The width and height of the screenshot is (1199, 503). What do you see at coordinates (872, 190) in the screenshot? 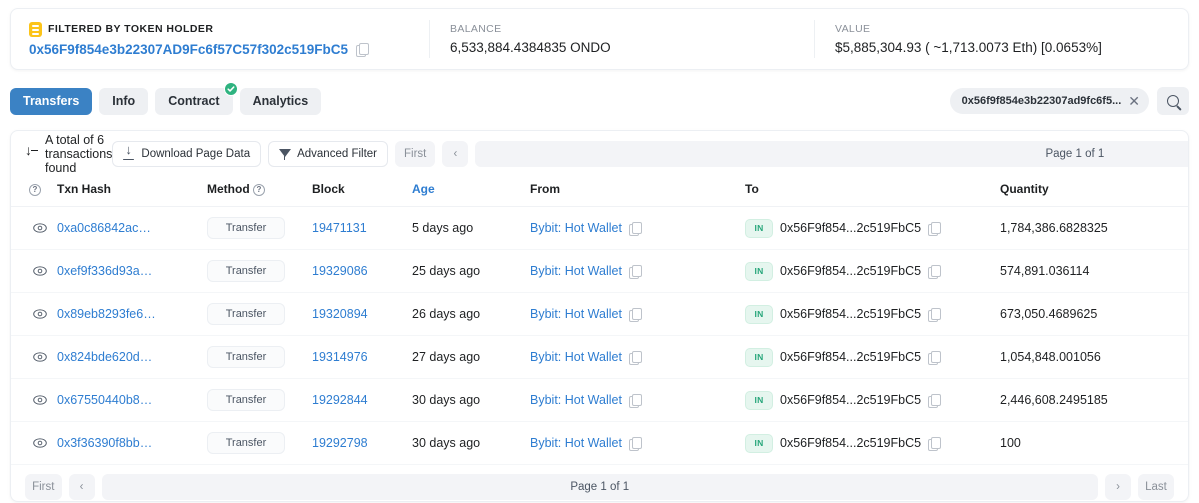
I see `column-header-to: To` at bounding box center [872, 190].